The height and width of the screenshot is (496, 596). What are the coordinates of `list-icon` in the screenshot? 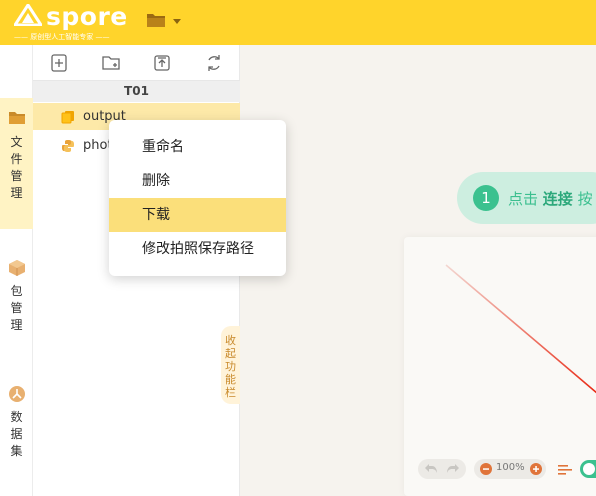 It's located at (565, 470).